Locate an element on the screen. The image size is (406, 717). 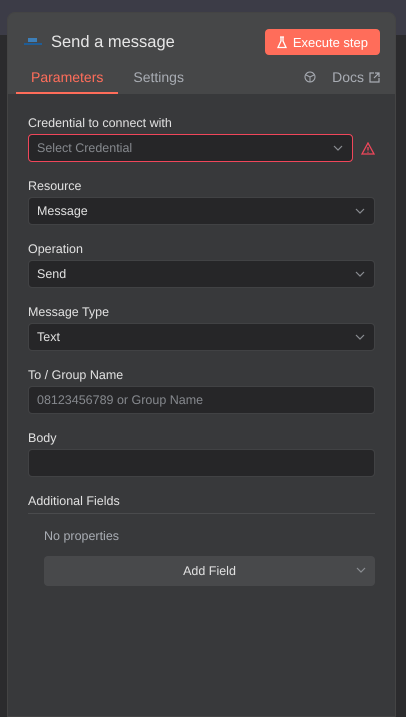
docs-link: Docs is located at coordinates (356, 81).